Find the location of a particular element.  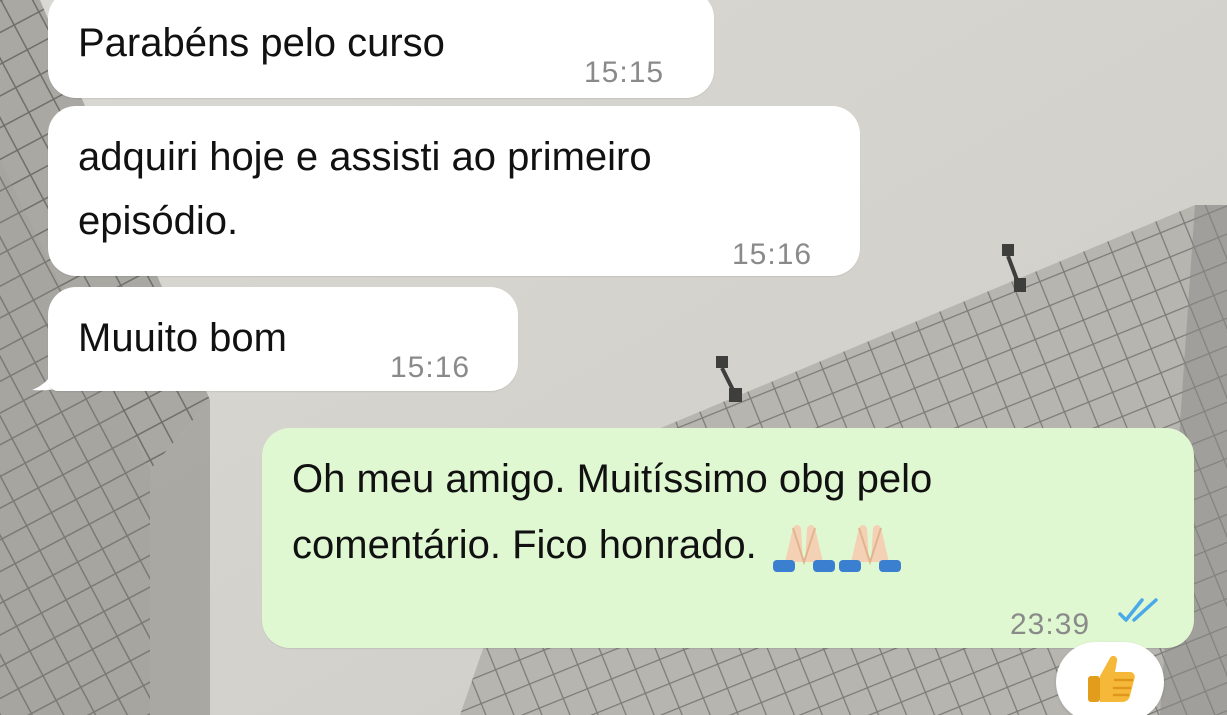

message-reaction is located at coordinates (1110, 678).